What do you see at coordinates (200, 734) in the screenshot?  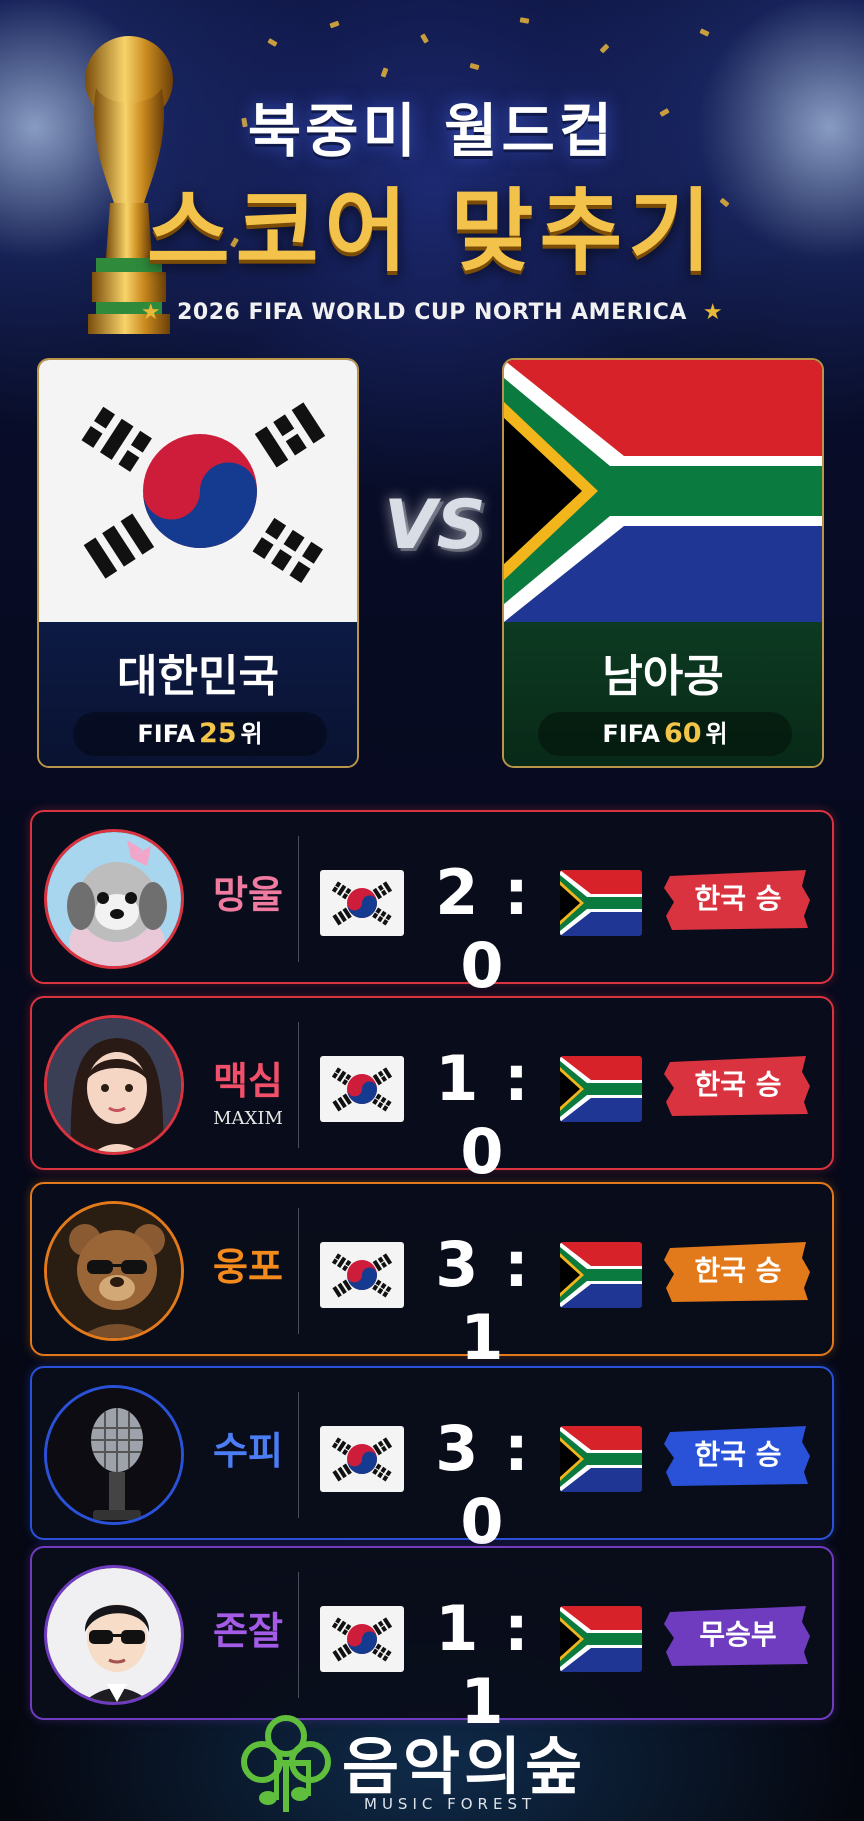 I see `fifa-rank: FIFA 25 위` at bounding box center [200, 734].